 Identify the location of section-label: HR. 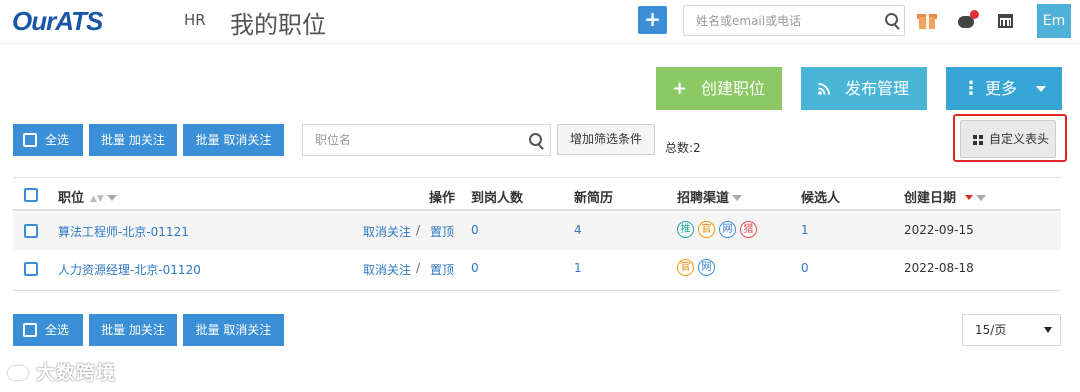
(195, 20).